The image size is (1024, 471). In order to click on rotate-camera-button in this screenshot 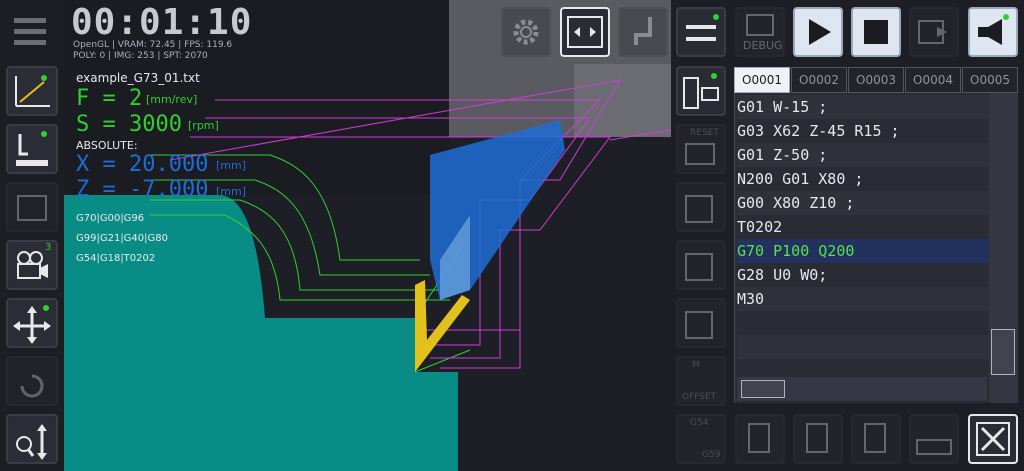, I will do `click(32, 381)`.